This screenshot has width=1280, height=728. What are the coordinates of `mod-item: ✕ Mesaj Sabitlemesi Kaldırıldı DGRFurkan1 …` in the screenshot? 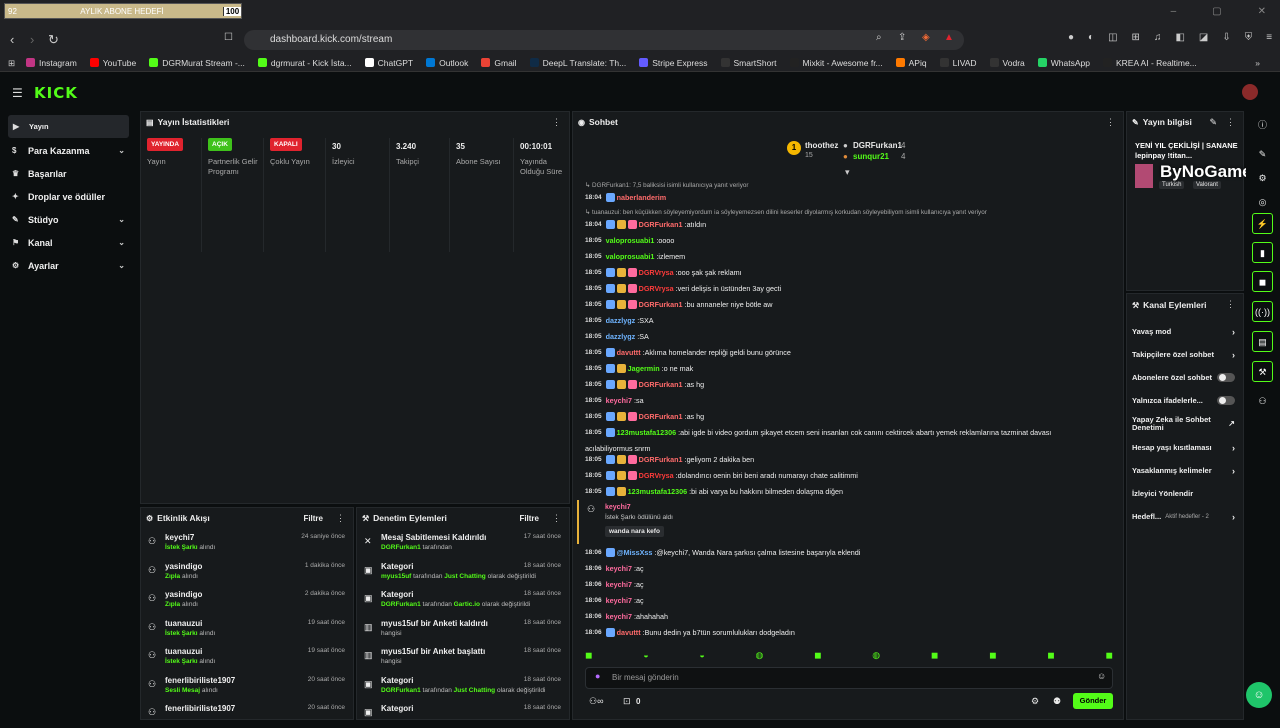 It's located at (463, 542).